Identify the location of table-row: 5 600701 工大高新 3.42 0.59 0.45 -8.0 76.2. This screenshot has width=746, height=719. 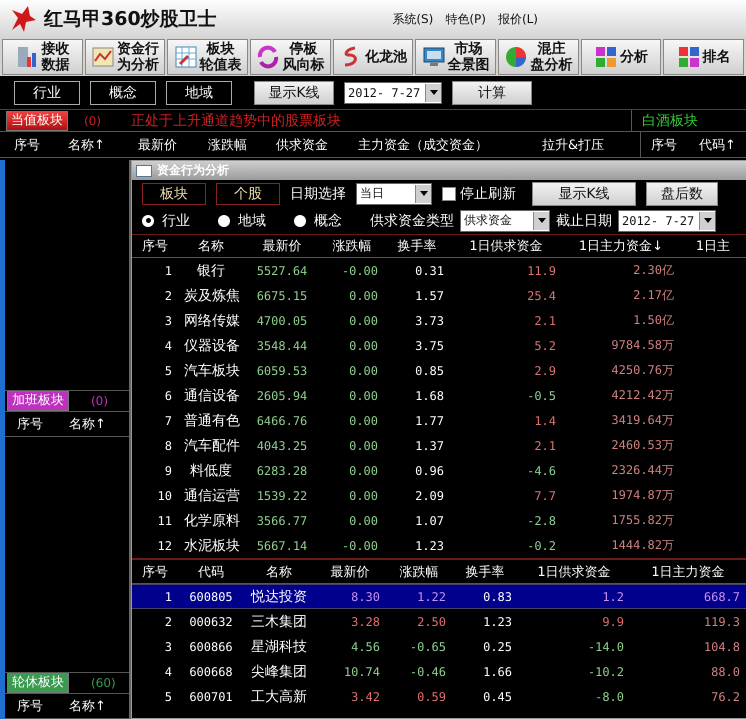
(439, 696).